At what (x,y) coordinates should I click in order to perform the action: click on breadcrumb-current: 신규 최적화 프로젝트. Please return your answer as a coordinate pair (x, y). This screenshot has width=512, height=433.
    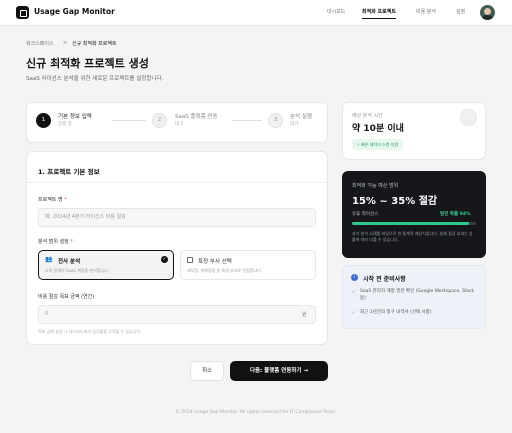
    Looking at the image, I should click on (94, 44).